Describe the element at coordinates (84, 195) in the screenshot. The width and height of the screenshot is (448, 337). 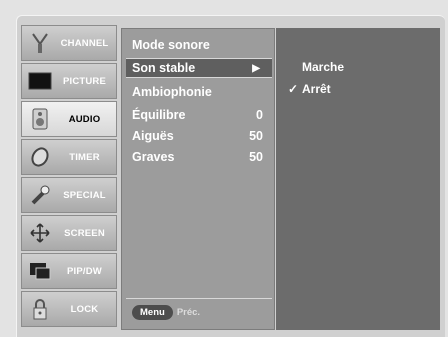
I see `sidebar-item-label: SPECIAL` at that location.